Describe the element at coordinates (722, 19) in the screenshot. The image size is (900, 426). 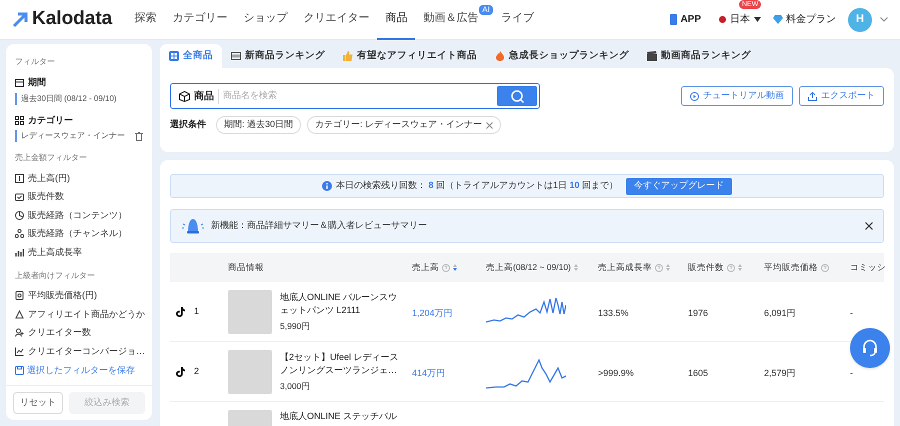
I see `japan-flag-icon` at that location.